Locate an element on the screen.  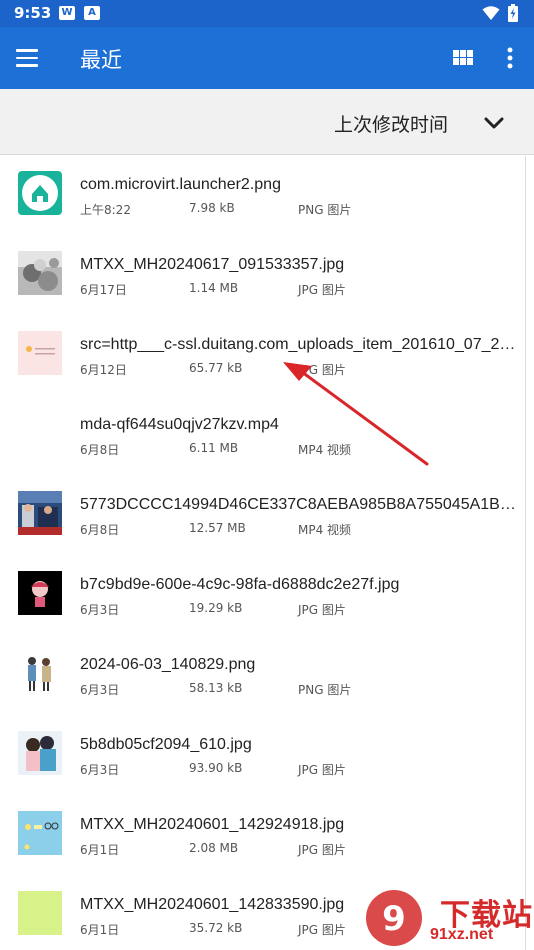
file-date: 上午8:22 is located at coordinates (105, 210).